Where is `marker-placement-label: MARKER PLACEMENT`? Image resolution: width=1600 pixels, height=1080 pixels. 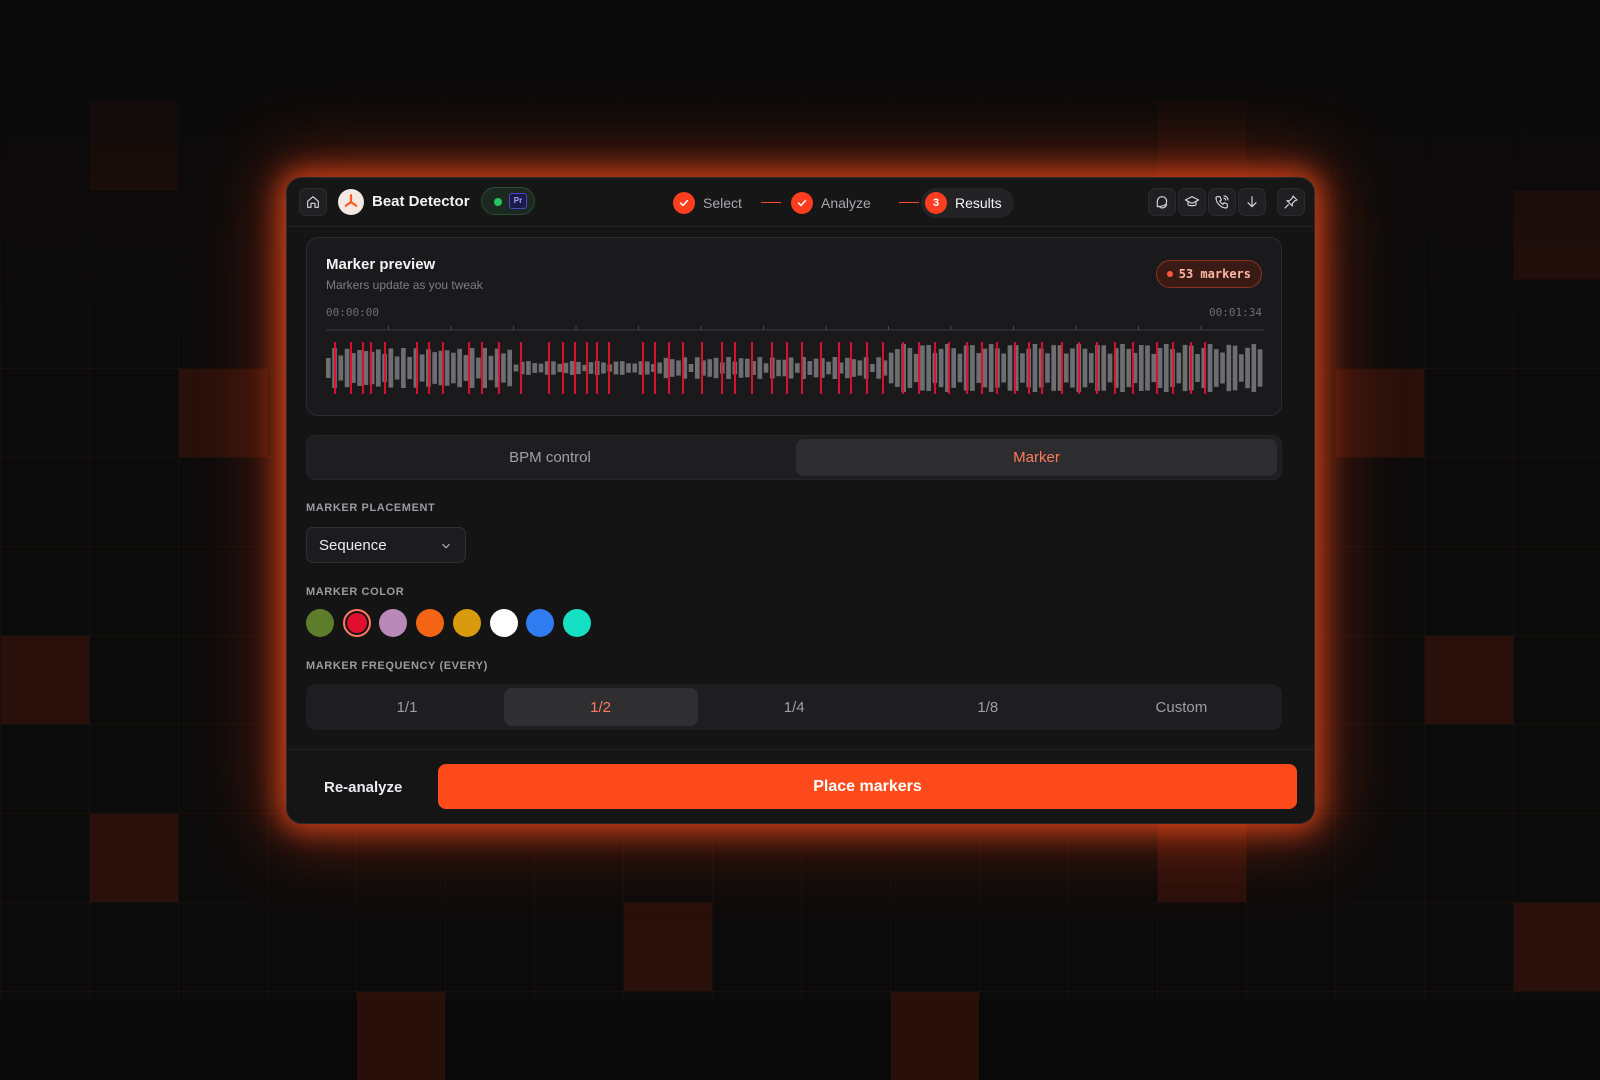 marker-placement-label: MARKER PLACEMENT is located at coordinates (370, 508).